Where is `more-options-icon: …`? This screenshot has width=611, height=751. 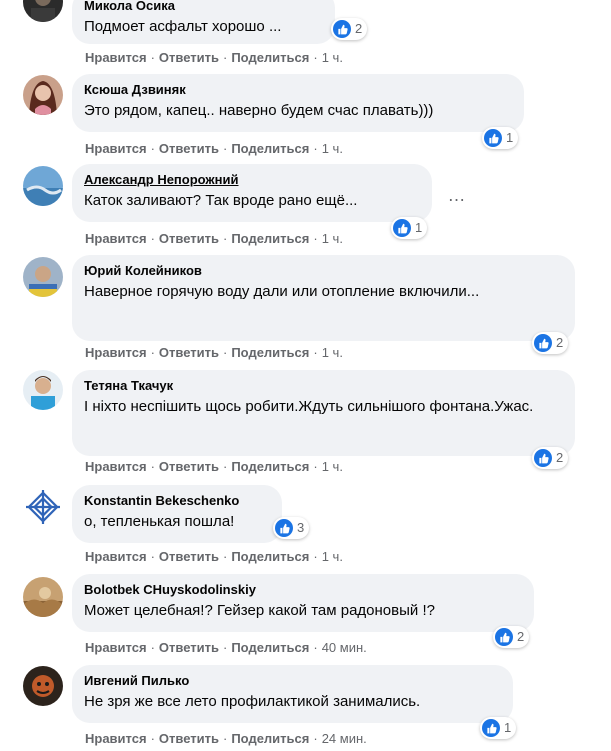
more-options-icon: … is located at coordinates (457, 195).